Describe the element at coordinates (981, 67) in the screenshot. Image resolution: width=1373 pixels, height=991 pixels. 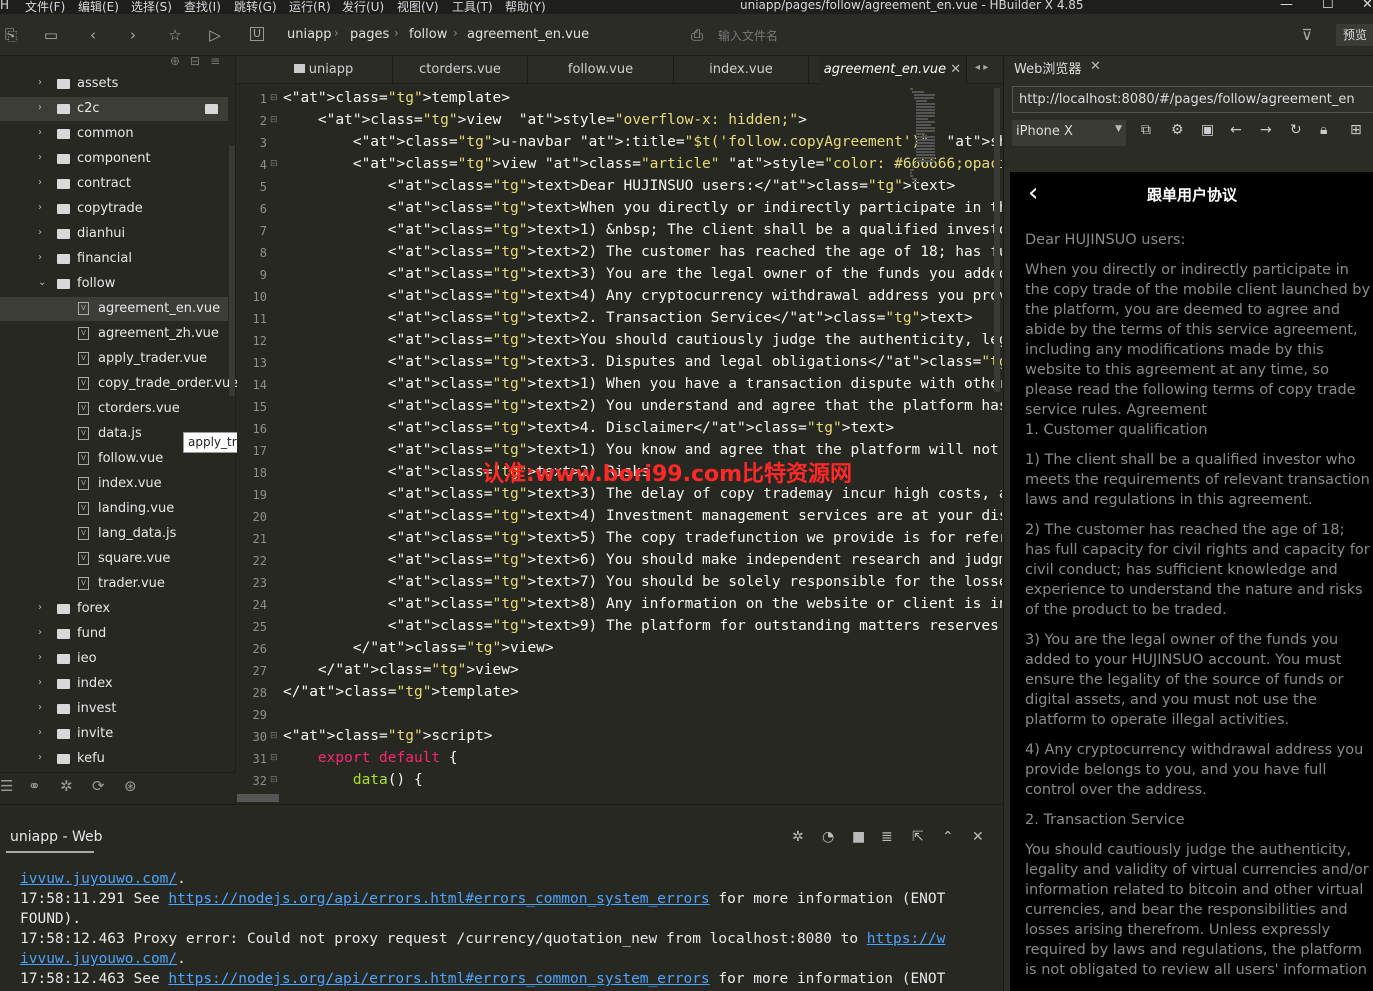
I see `tab-scroll-icon: ◂ ▸` at that location.